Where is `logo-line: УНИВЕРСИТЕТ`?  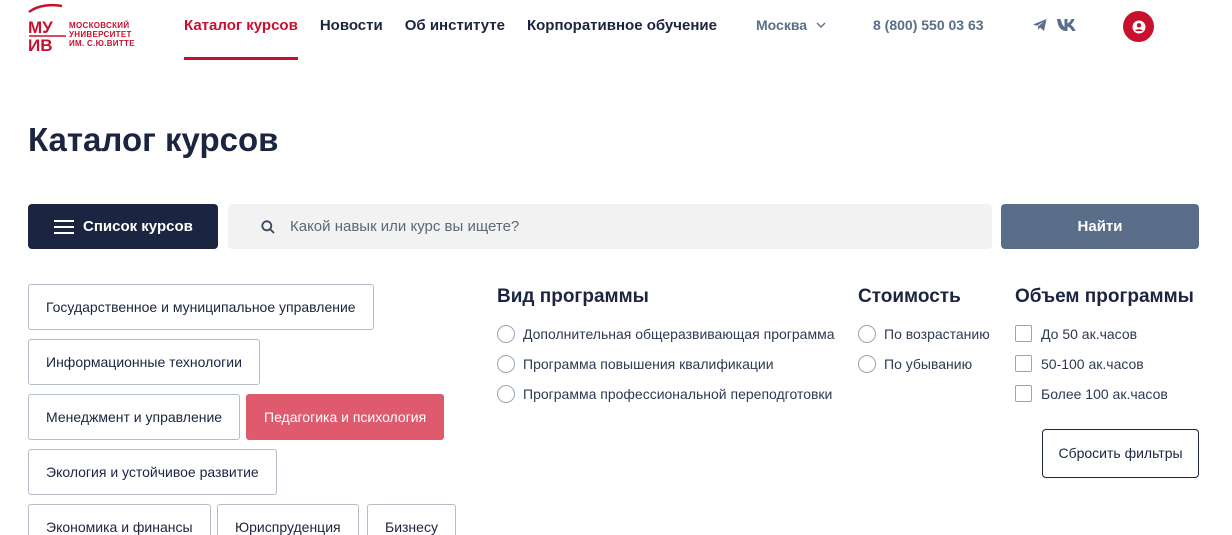
logo-line: УНИВЕРСИТЕТ is located at coordinates (100, 34).